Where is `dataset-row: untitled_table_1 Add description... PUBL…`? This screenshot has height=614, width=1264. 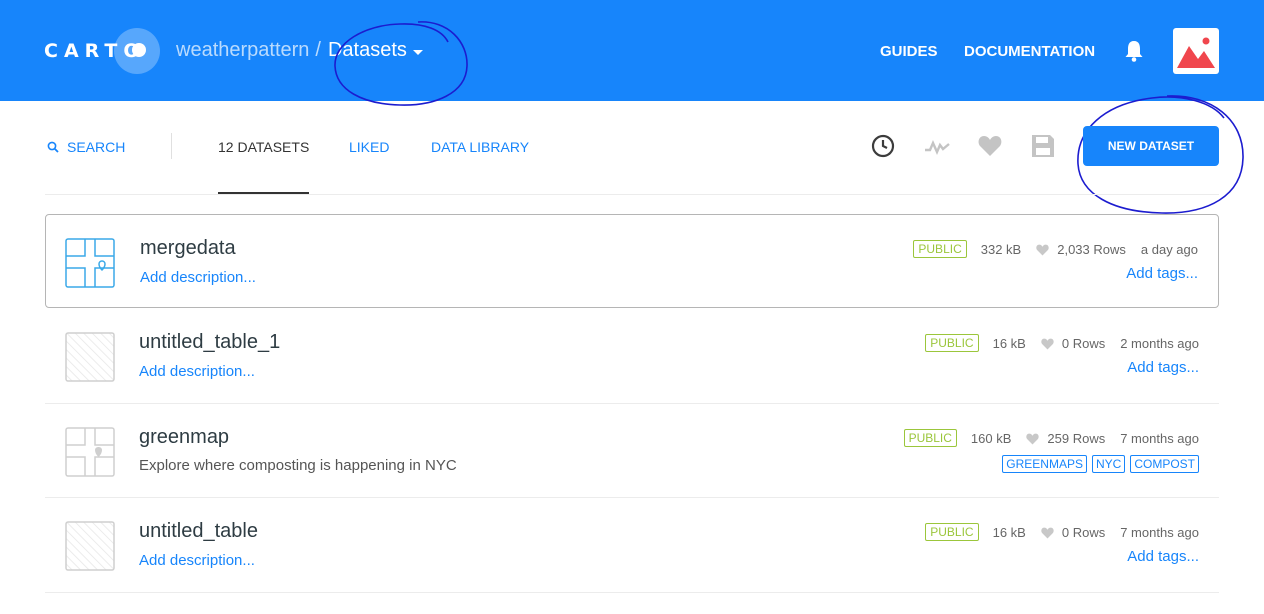 dataset-row: untitled_table_1 Add description... PUBL… is located at coordinates (632, 356).